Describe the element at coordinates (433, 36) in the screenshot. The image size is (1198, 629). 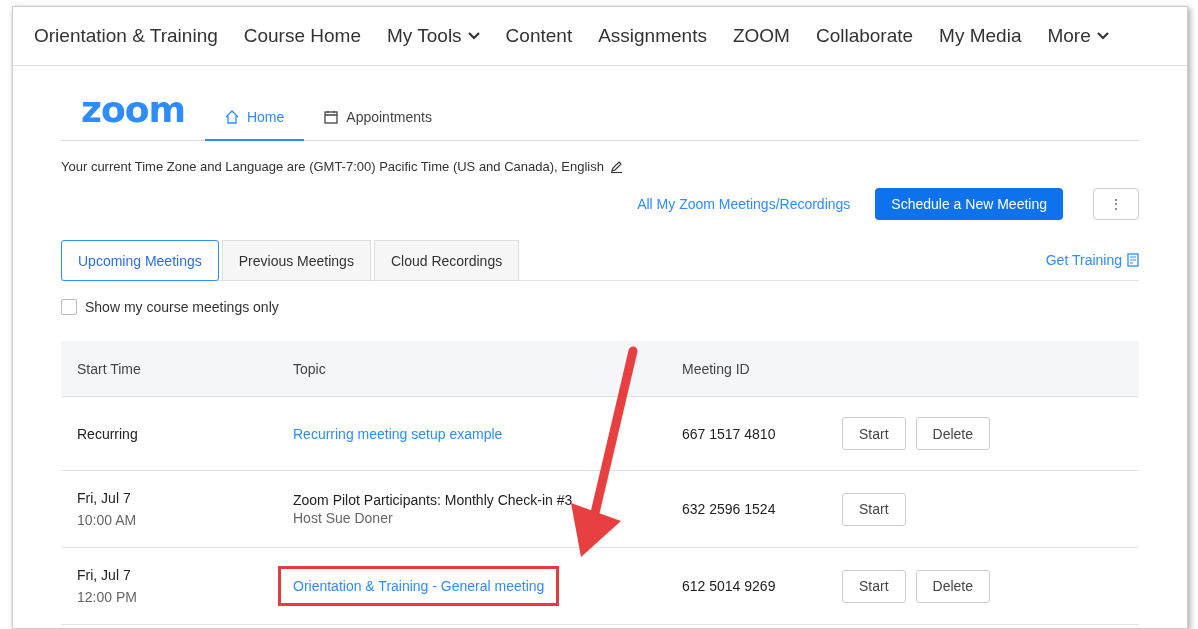
I see `nav-link: My Tools` at that location.